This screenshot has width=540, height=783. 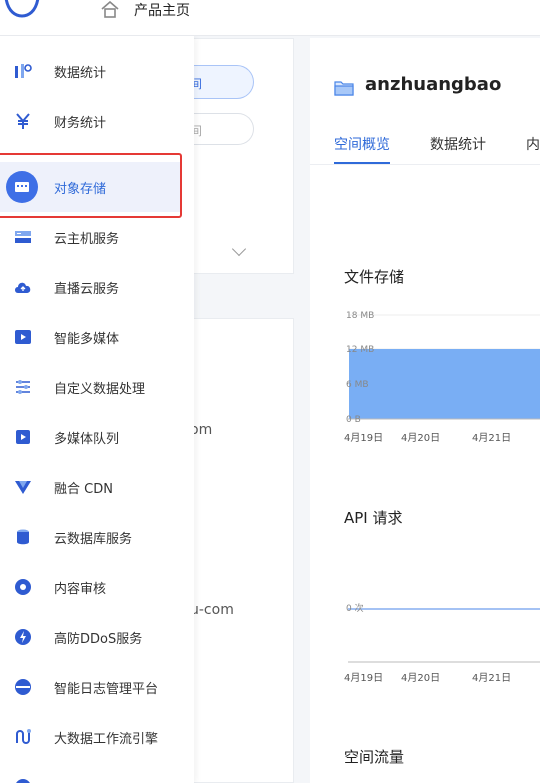 What do you see at coordinates (87, 289) in the screenshot?
I see `sidebar-item-label: 直播云服务` at bounding box center [87, 289].